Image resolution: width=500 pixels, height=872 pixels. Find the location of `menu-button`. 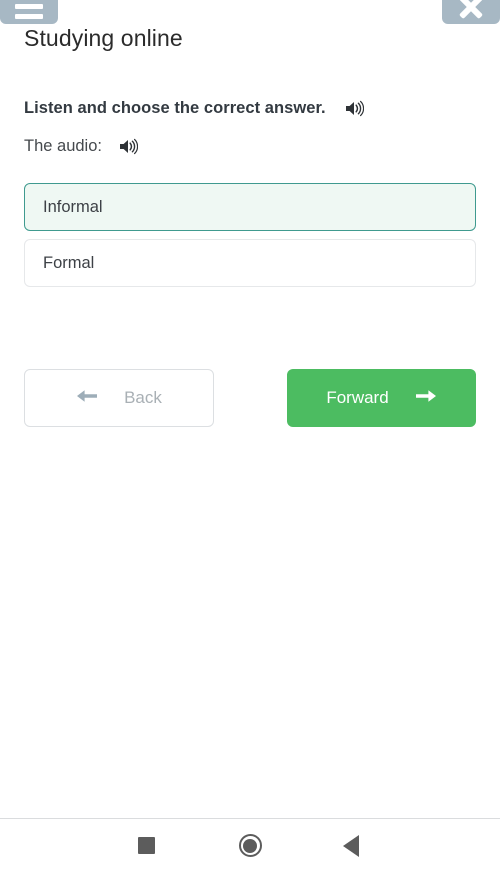

menu-button is located at coordinates (29, 12).